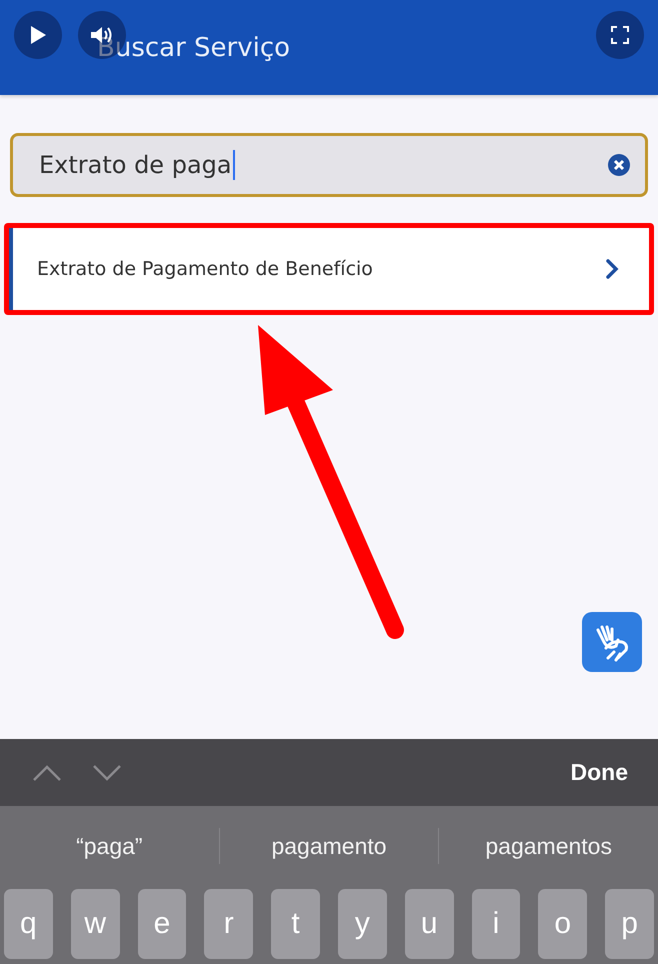  I want to click on key: q, so click(28, 924).